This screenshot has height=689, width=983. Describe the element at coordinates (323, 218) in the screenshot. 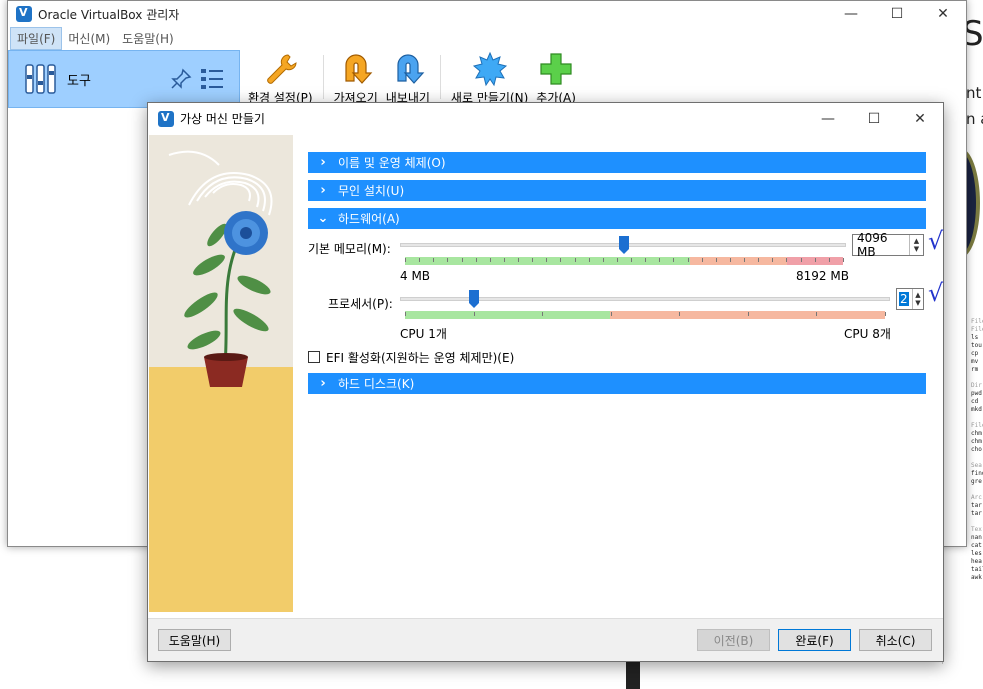

I see `chevron-down-icon: ⌄` at that location.